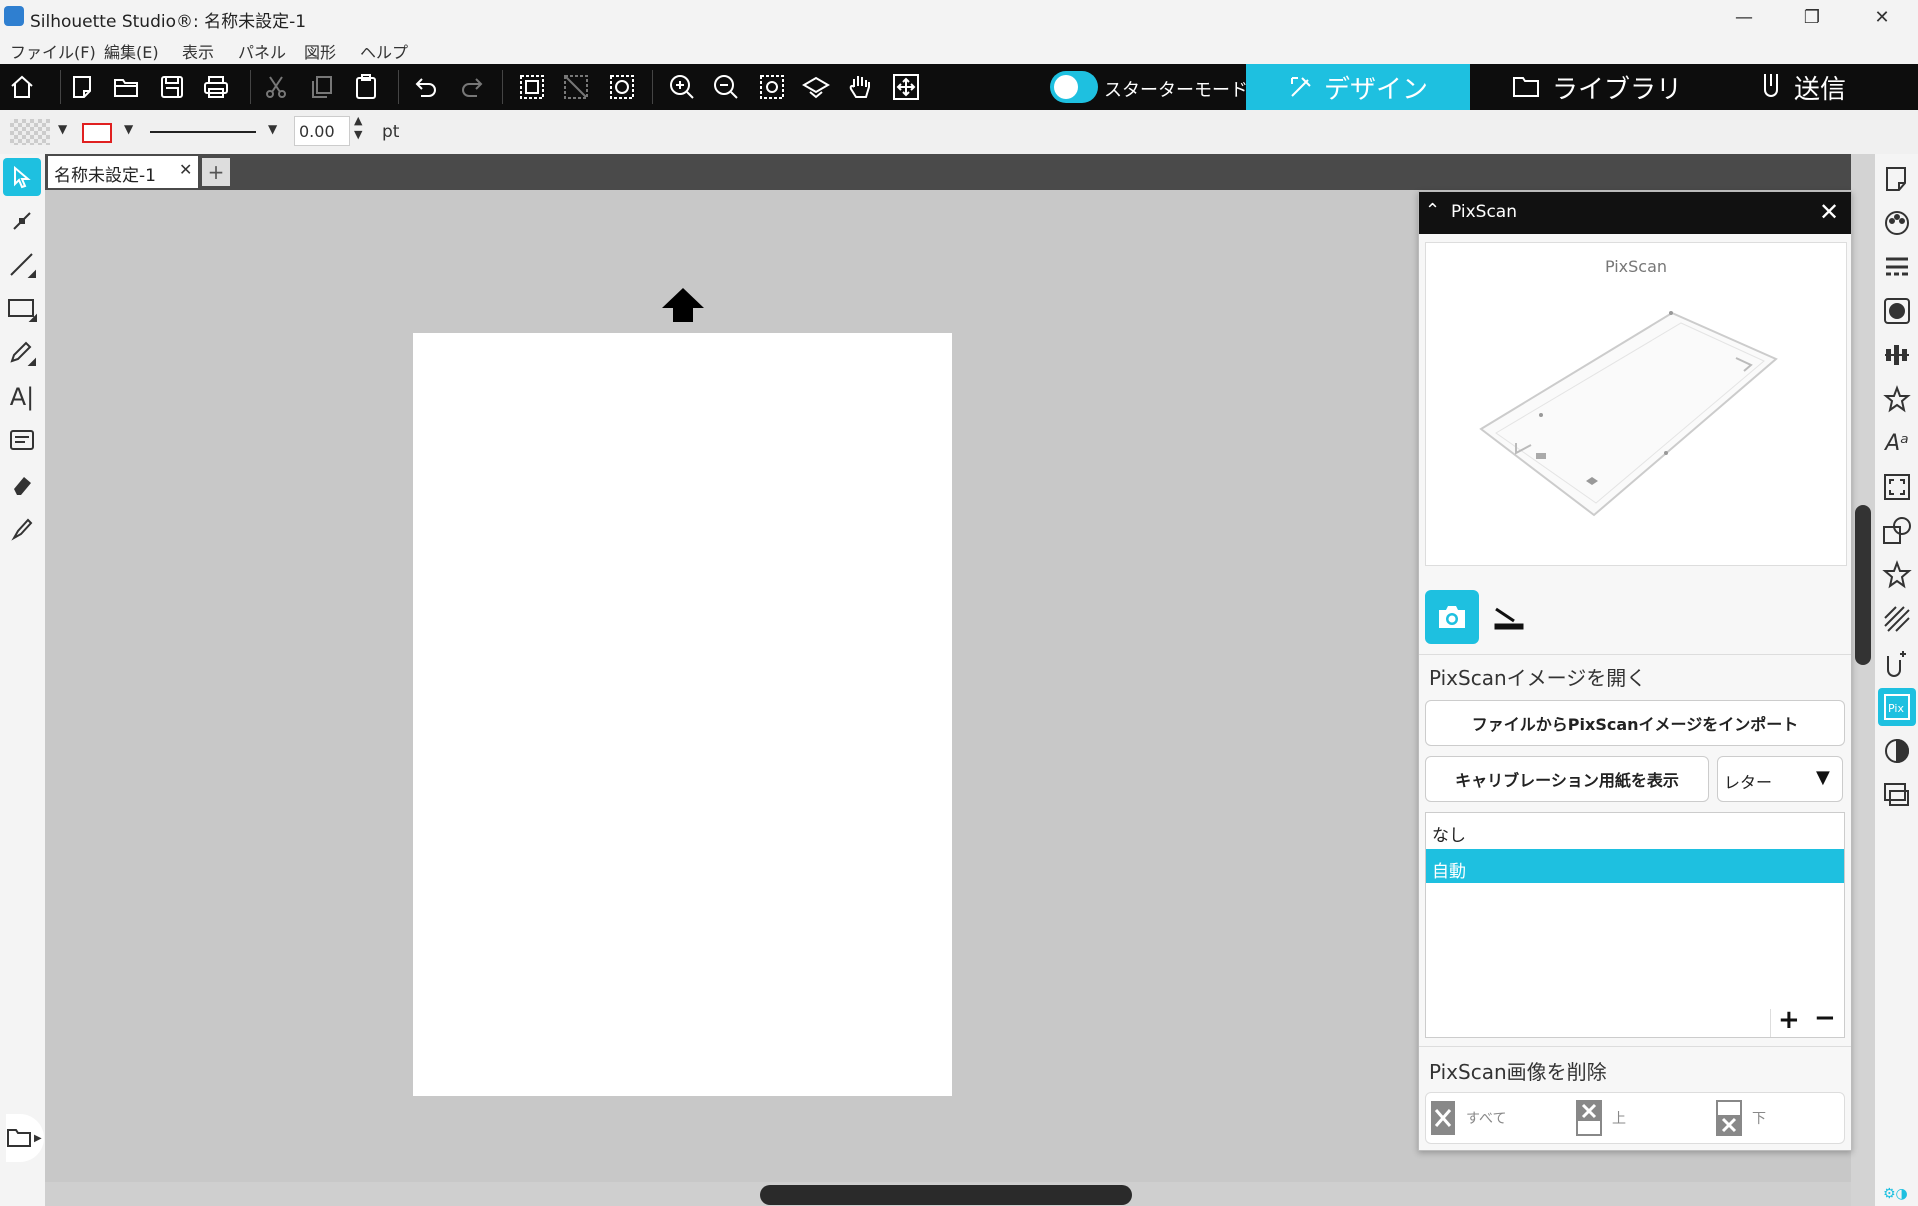 This screenshot has height=1206, width=1918. Describe the element at coordinates (22, 529) in the screenshot. I see `knife-tool` at that location.